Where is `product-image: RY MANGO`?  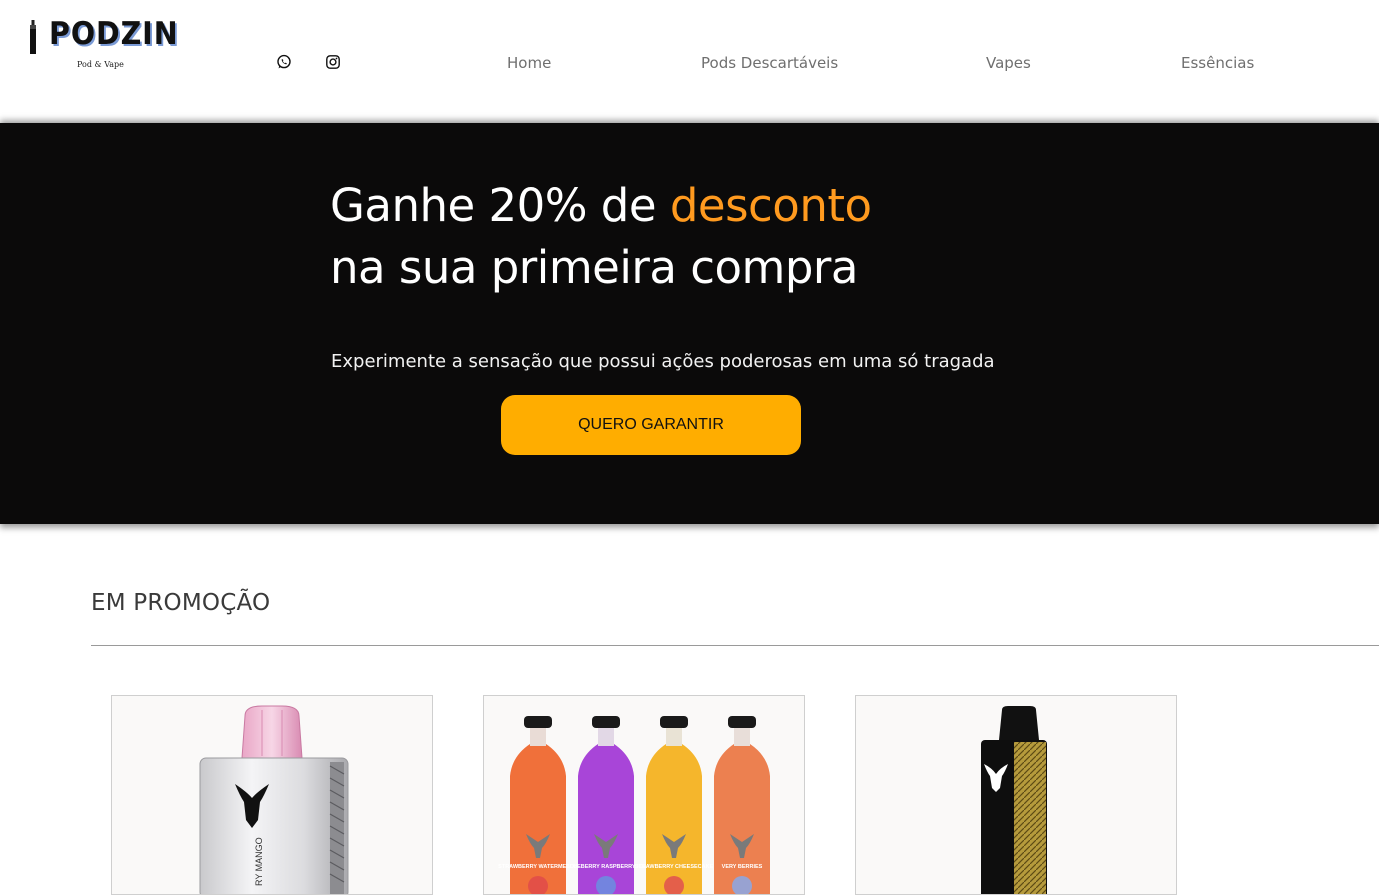 product-image: RY MANGO is located at coordinates (274, 799).